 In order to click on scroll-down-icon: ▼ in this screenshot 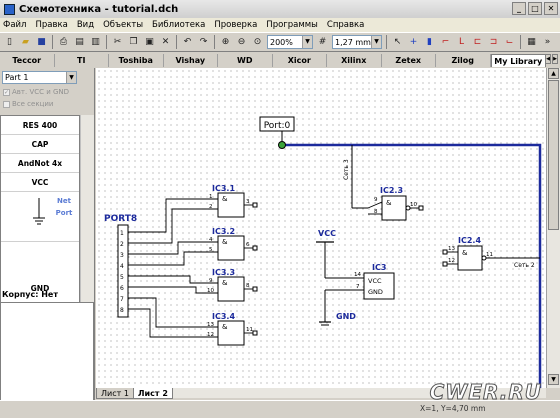, I will do `click(553, 379)`.